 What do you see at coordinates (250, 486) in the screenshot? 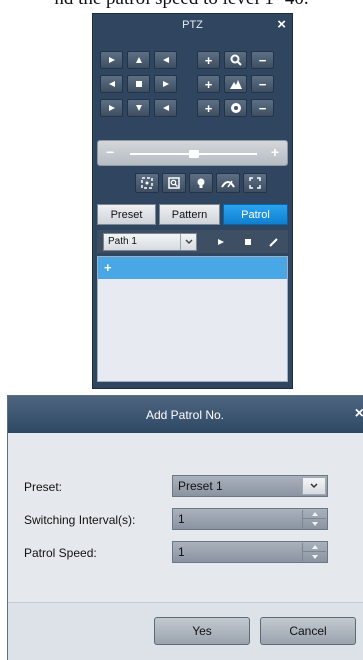
I see `preset-select: Preset 1` at bounding box center [250, 486].